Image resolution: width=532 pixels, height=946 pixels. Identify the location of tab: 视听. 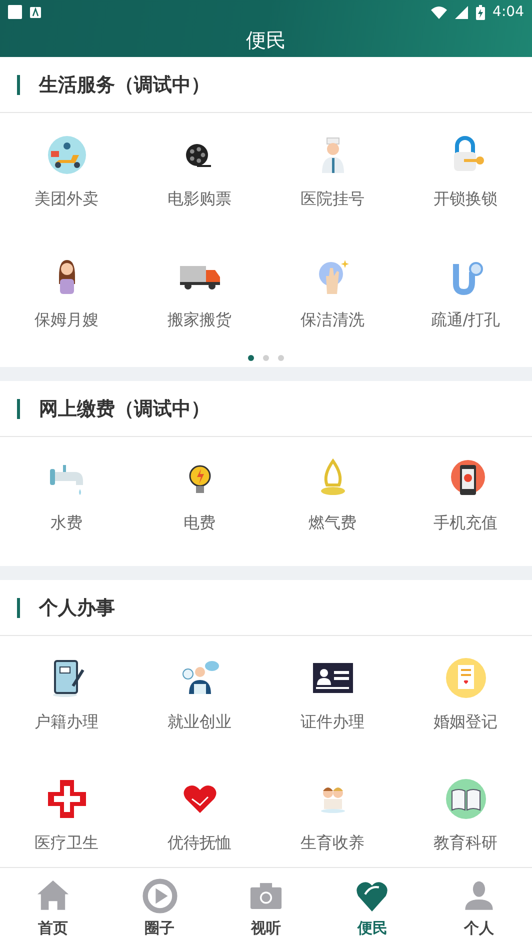
(266, 907).